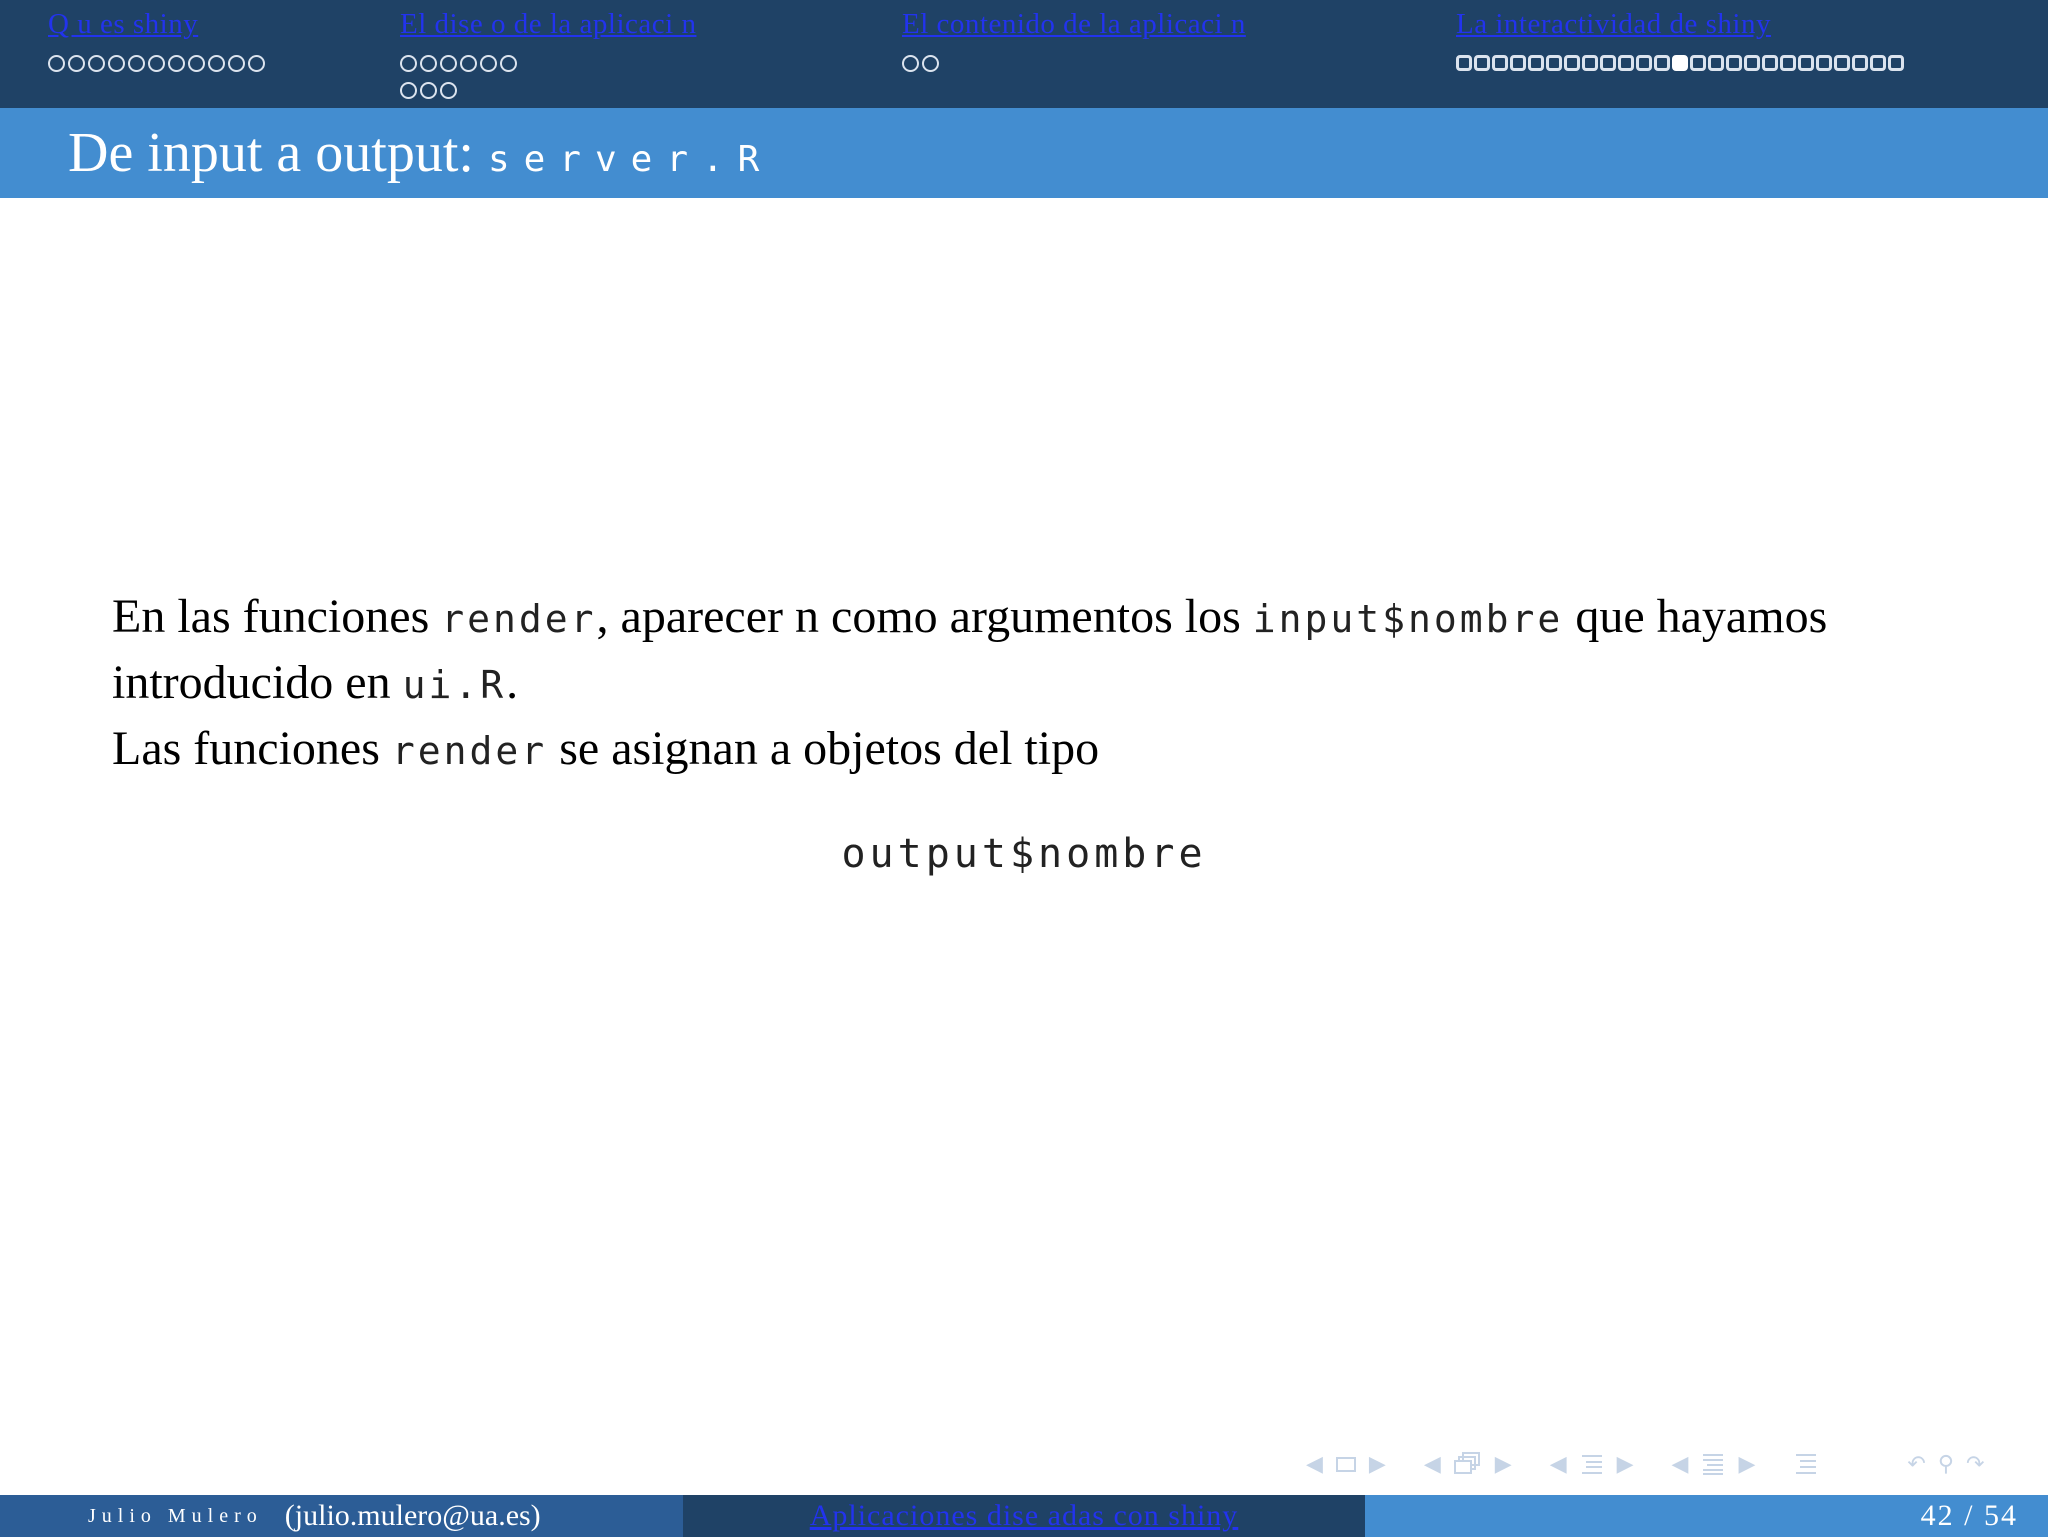 This screenshot has height=1537, width=2048. What do you see at coordinates (469, 751) in the screenshot?
I see `code-render: render` at bounding box center [469, 751].